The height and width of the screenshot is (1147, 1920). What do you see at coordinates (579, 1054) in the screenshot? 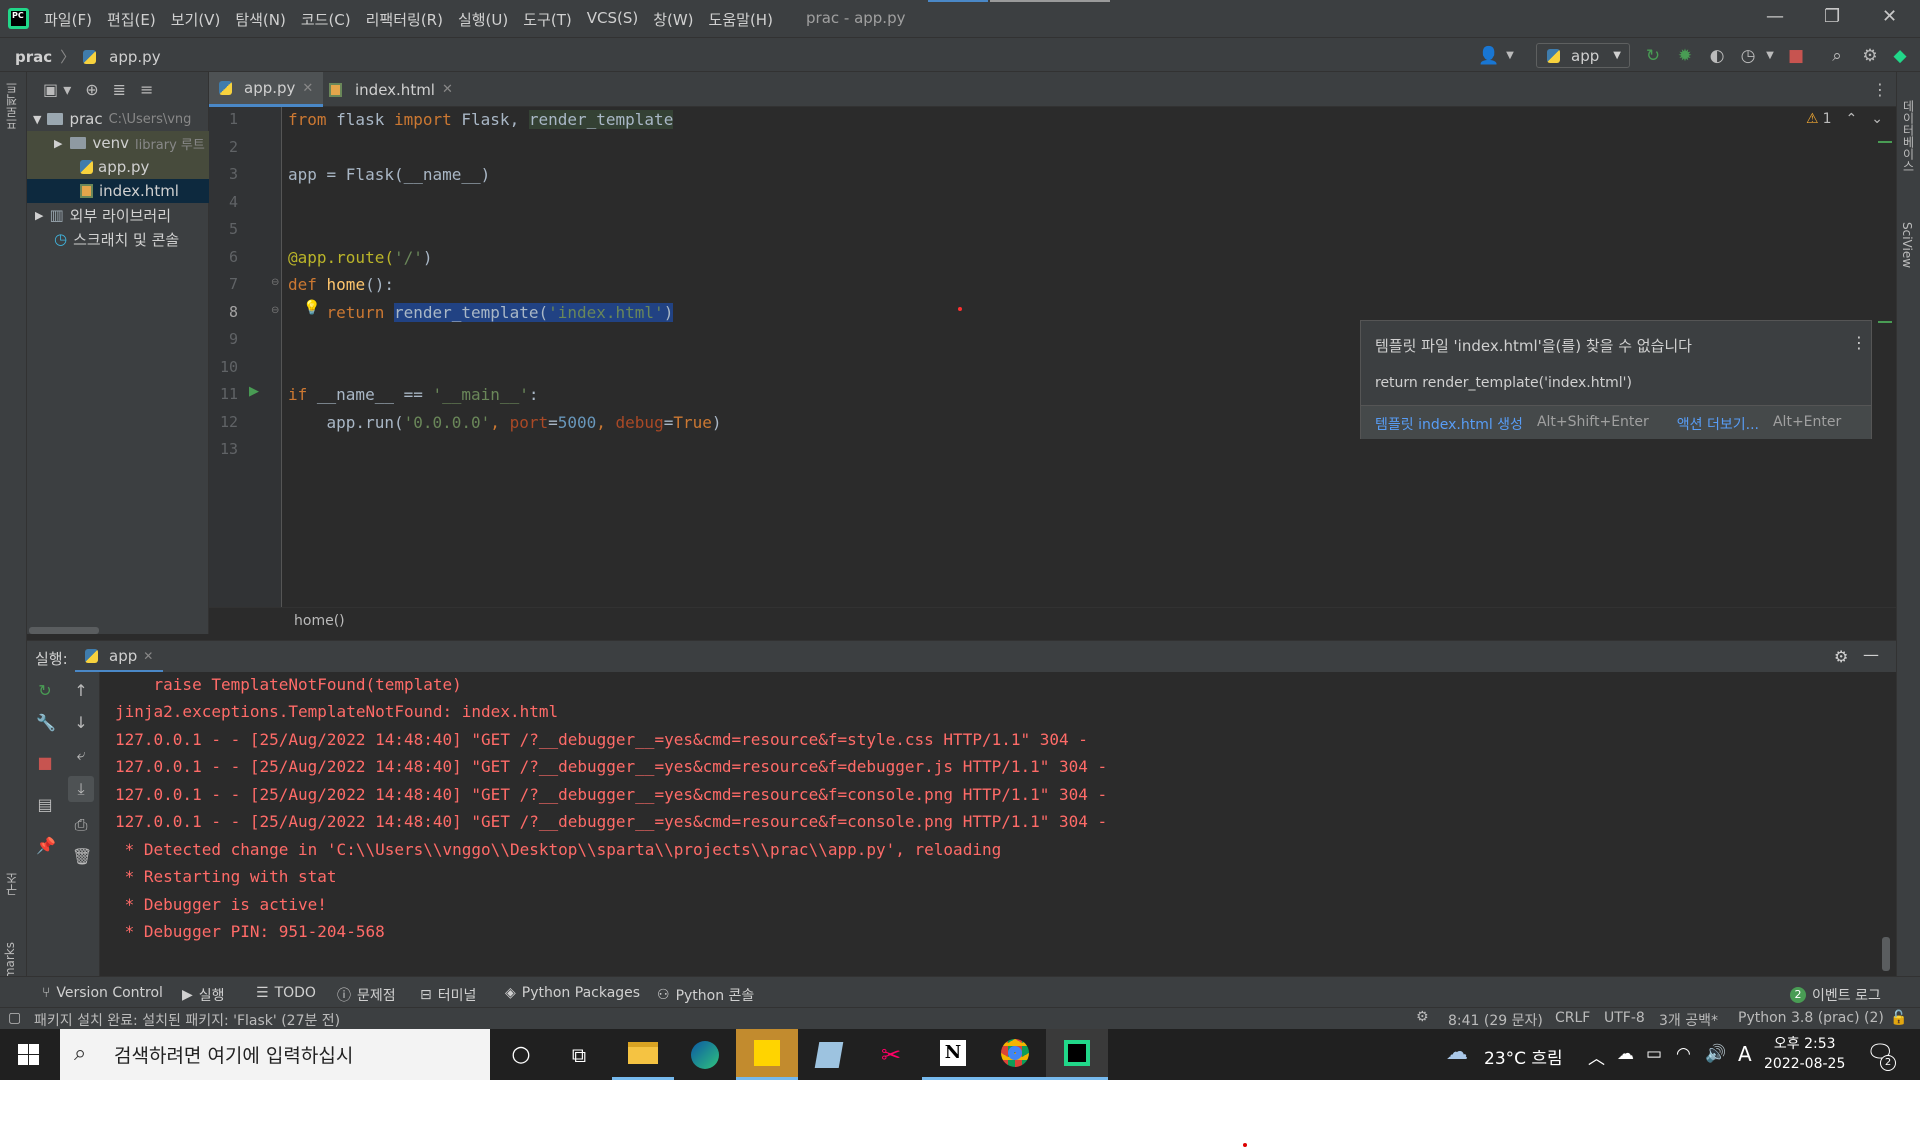
I see `task-view-icon: ⧉` at bounding box center [579, 1054].